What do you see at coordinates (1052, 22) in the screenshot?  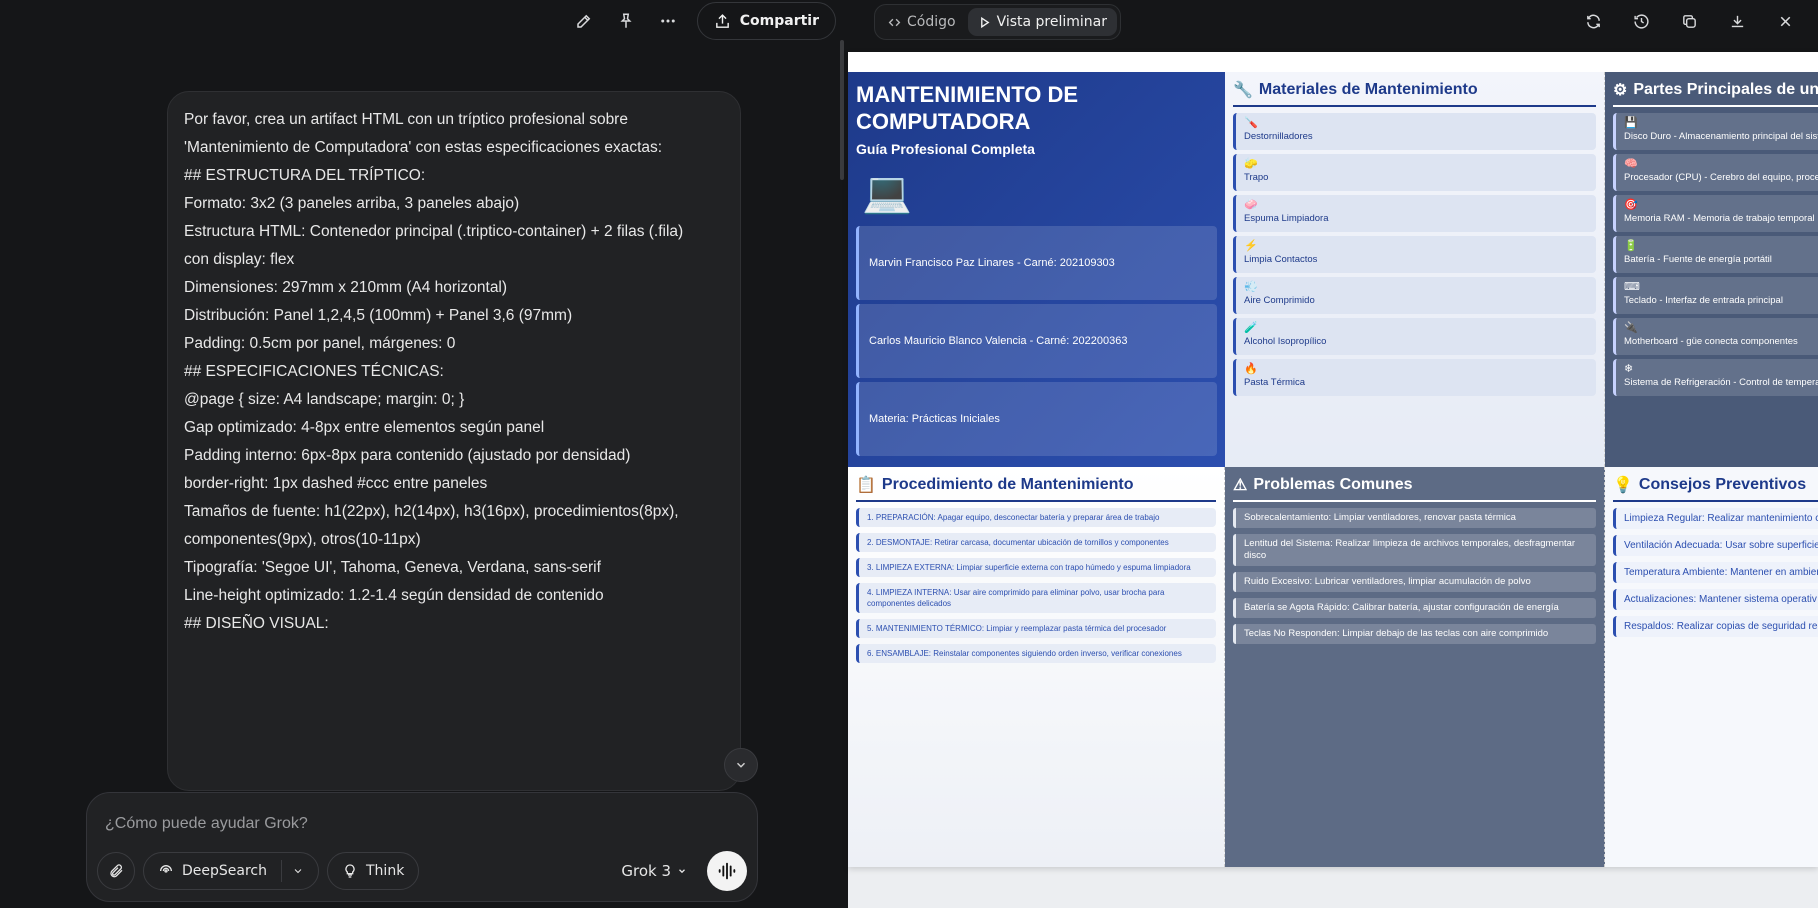 I see `tab-preview-label: Vista preliminar` at bounding box center [1052, 22].